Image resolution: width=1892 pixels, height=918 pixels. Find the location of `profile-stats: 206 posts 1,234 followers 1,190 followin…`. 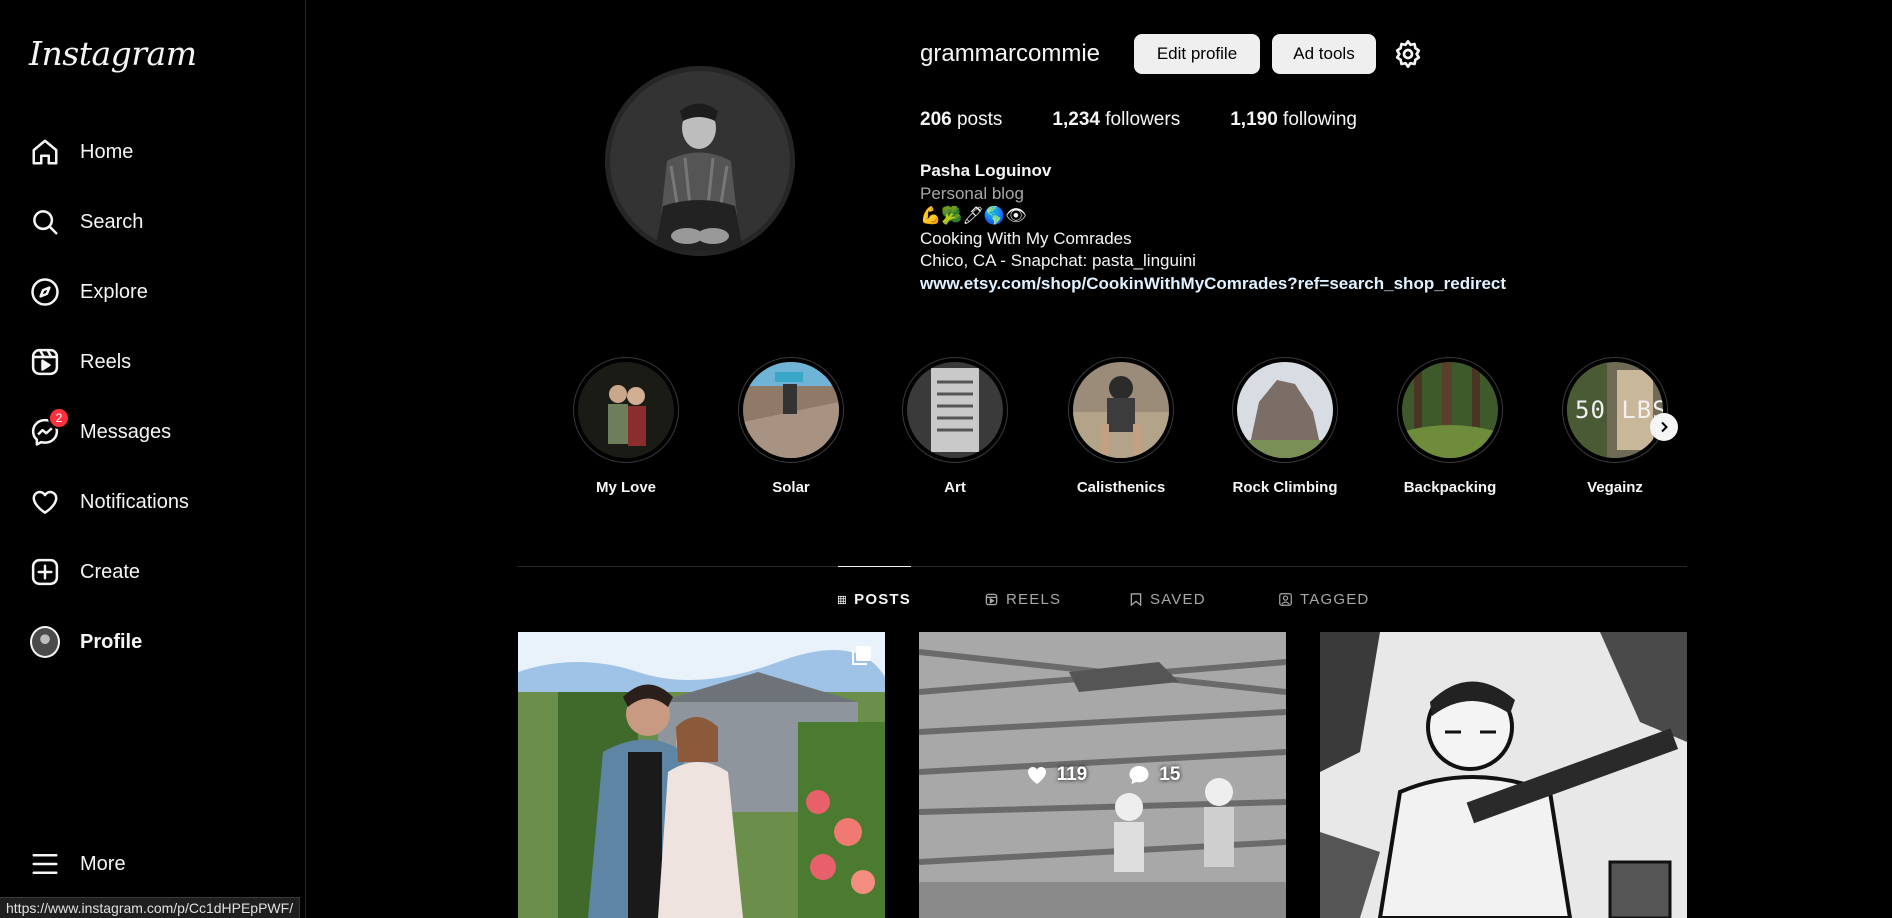

profile-stats: 206 posts 1,234 followers 1,190 followin… is located at coordinates (1163, 120).